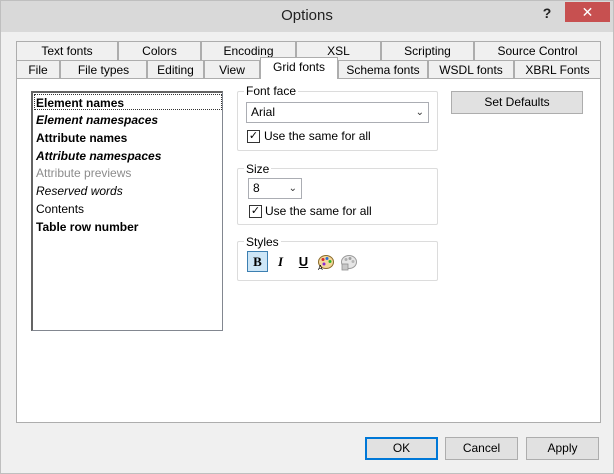 The width and height of the screenshot is (614, 474). What do you see at coordinates (401, 448) in the screenshot?
I see `ok-button: OK` at bounding box center [401, 448].